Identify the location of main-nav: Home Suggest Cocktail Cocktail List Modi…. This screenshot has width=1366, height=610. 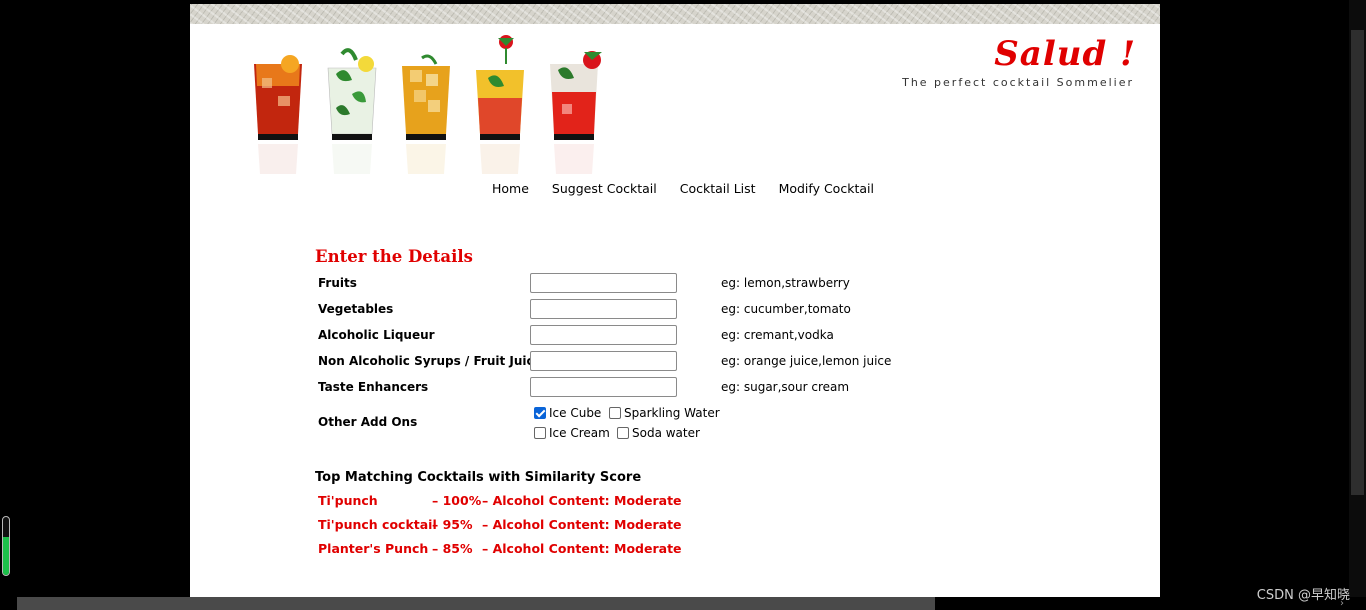
(683, 188).